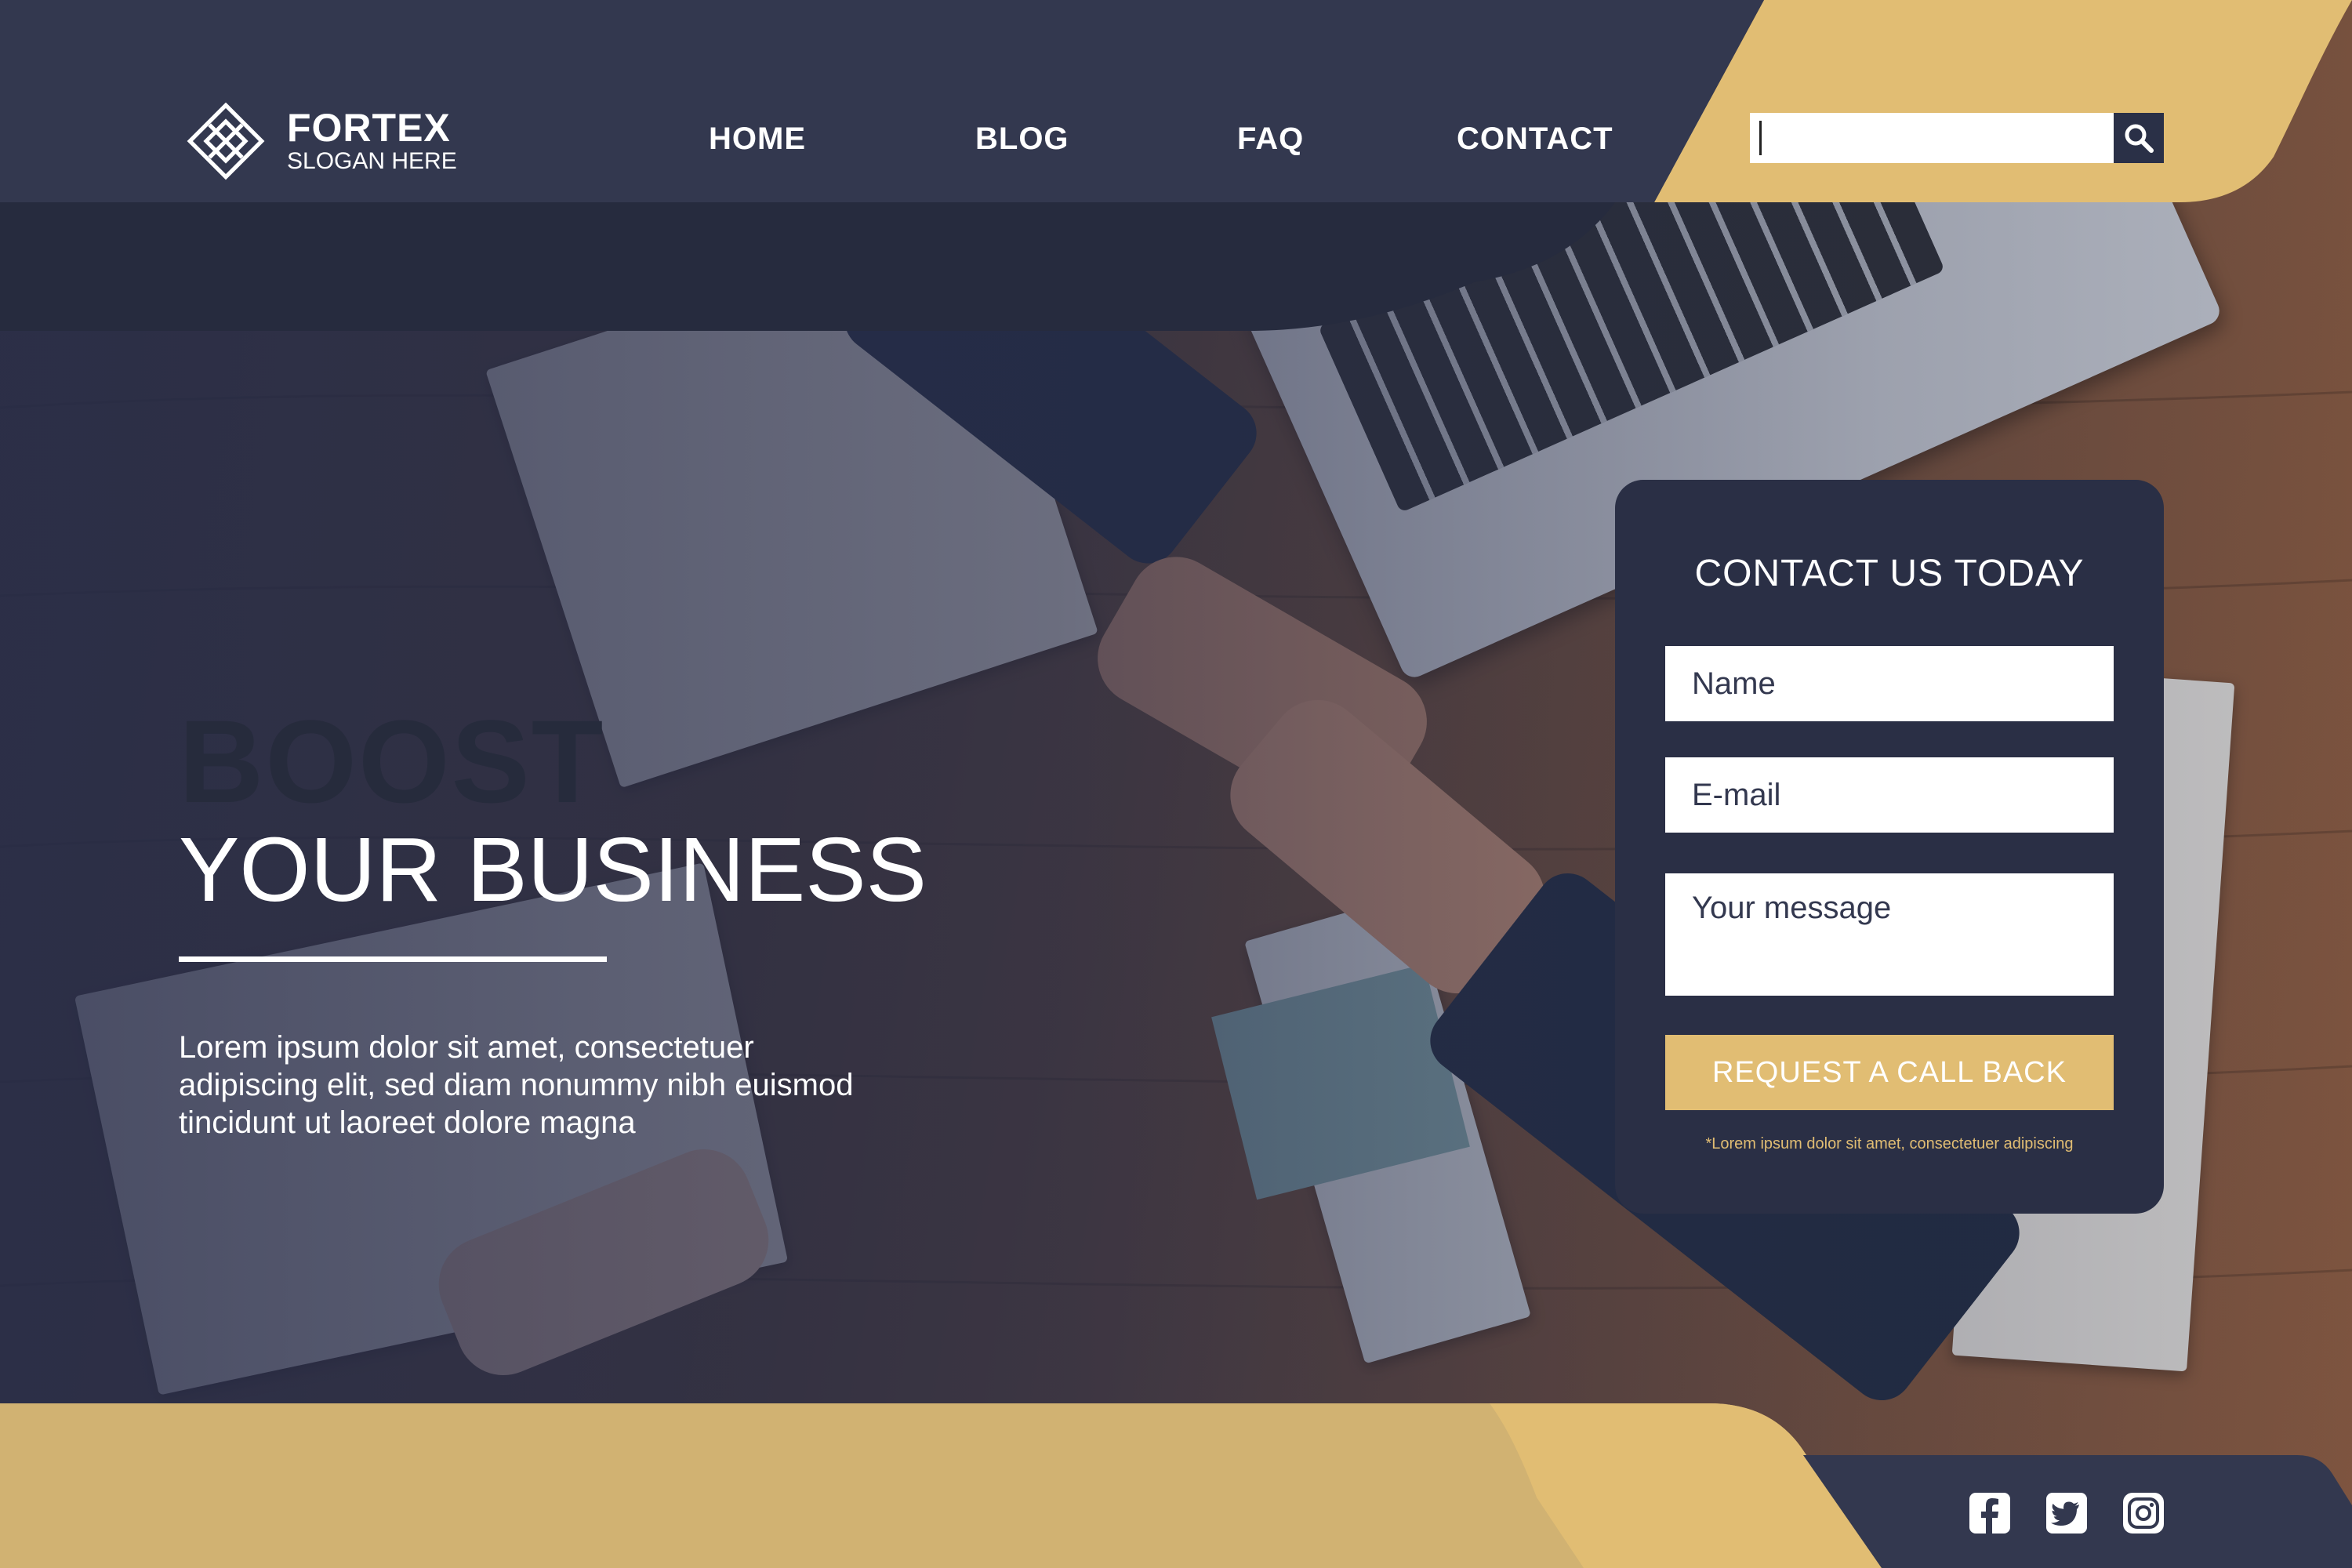 This screenshot has width=2352, height=1568. I want to click on twitter-link, so click(2067, 1513).